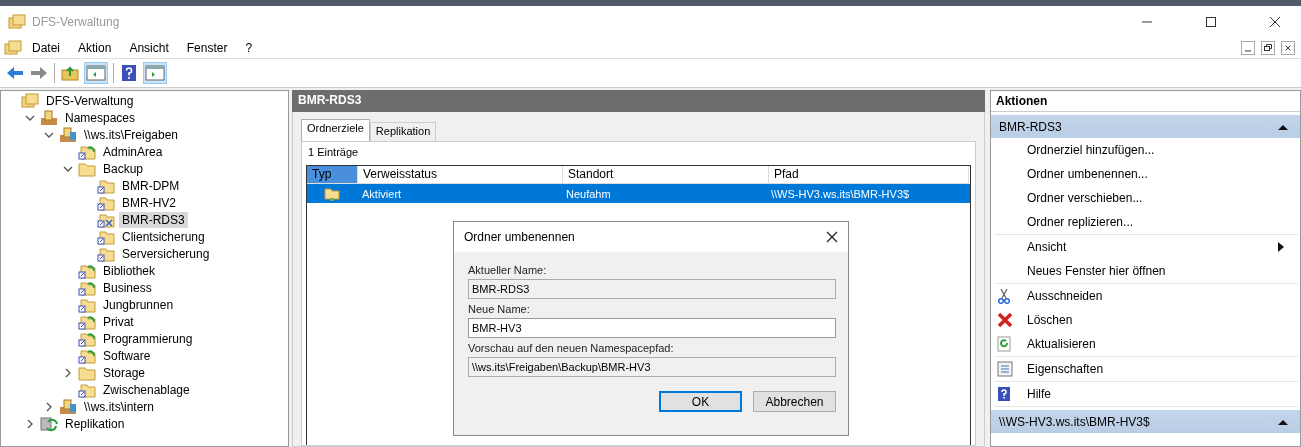 This screenshot has height=447, width=1301. What do you see at coordinates (1145, 421) in the screenshot?
I see `section-header: \\WS-HV3.ws.its\BMR-HV3$` at bounding box center [1145, 421].